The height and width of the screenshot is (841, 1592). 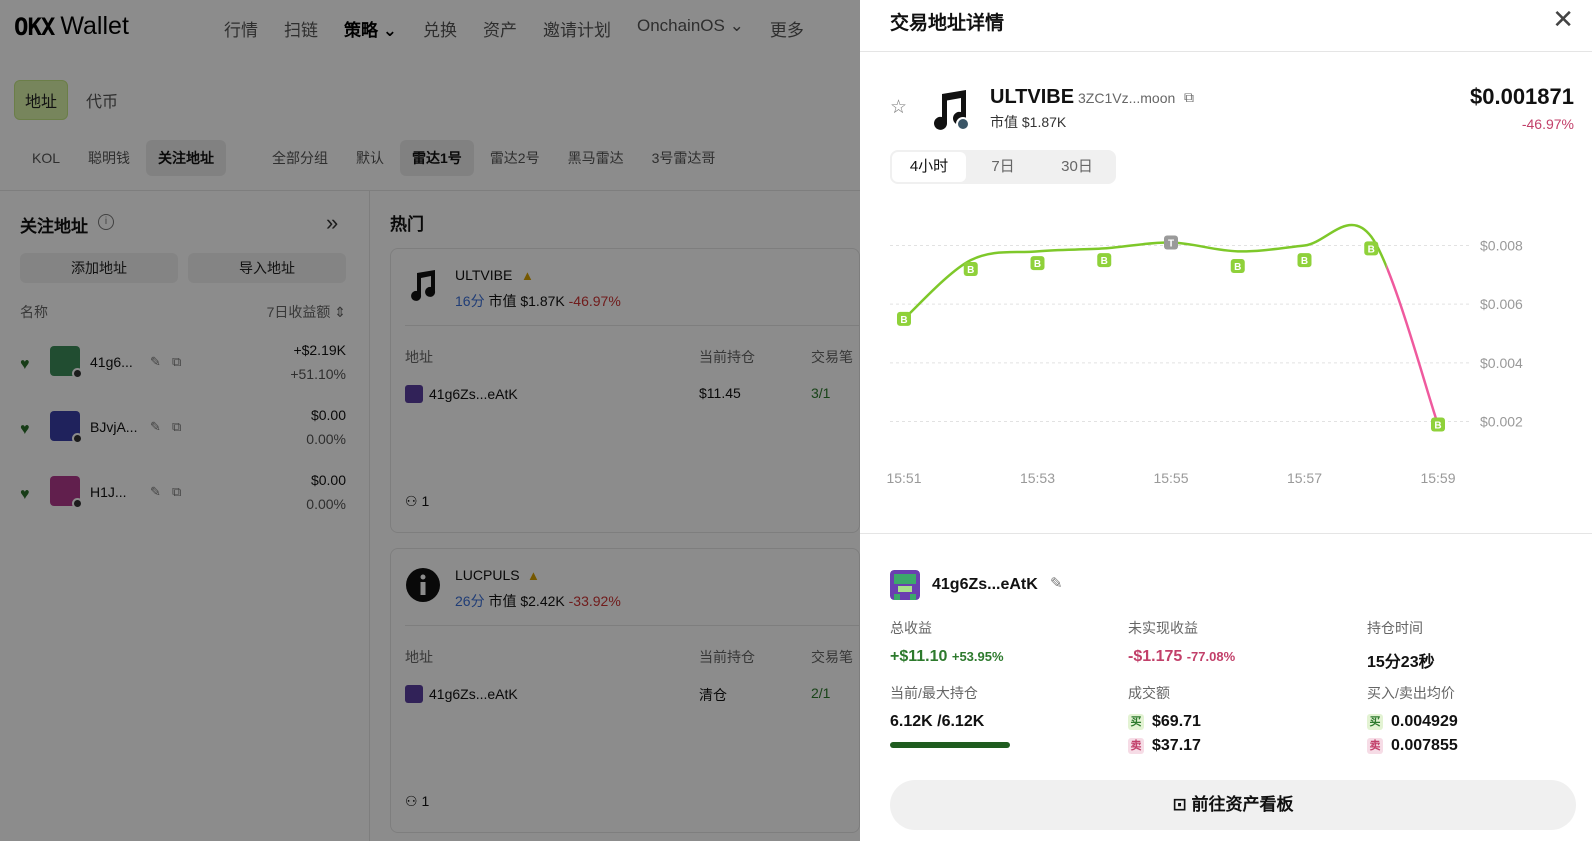 I want to click on y-tick-label: $0.004, so click(x=1501, y=363).